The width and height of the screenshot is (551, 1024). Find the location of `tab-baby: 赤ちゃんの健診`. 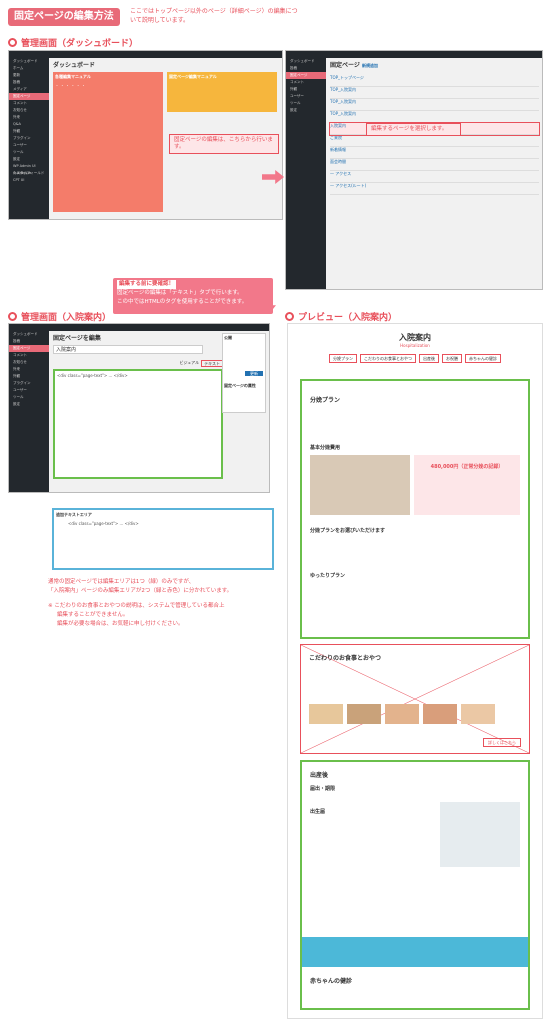

tab-baby: 赤ちゃんの健診 is located at coordinates (483, 358).